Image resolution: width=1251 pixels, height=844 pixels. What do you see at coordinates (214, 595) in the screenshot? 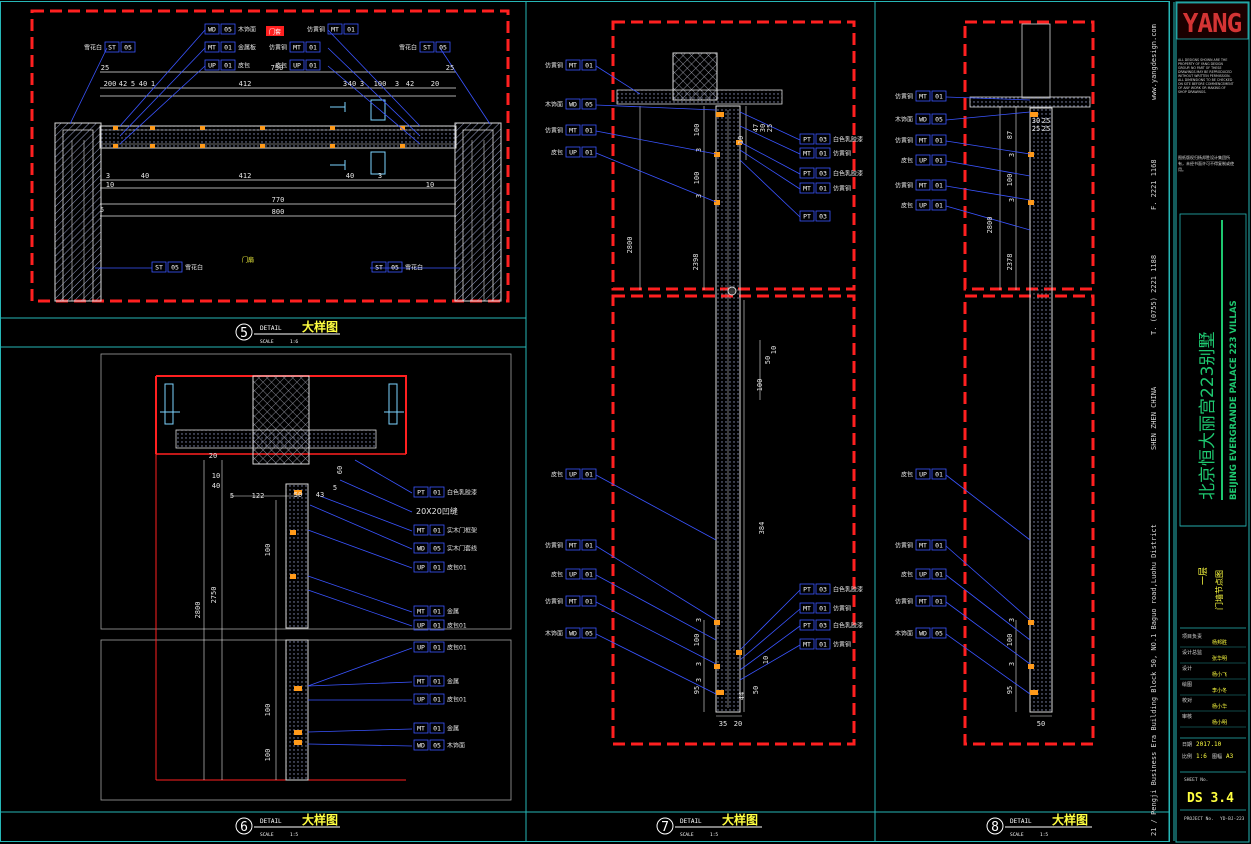
I see `dimension-label: 2750` at bounding box center [214, 595].